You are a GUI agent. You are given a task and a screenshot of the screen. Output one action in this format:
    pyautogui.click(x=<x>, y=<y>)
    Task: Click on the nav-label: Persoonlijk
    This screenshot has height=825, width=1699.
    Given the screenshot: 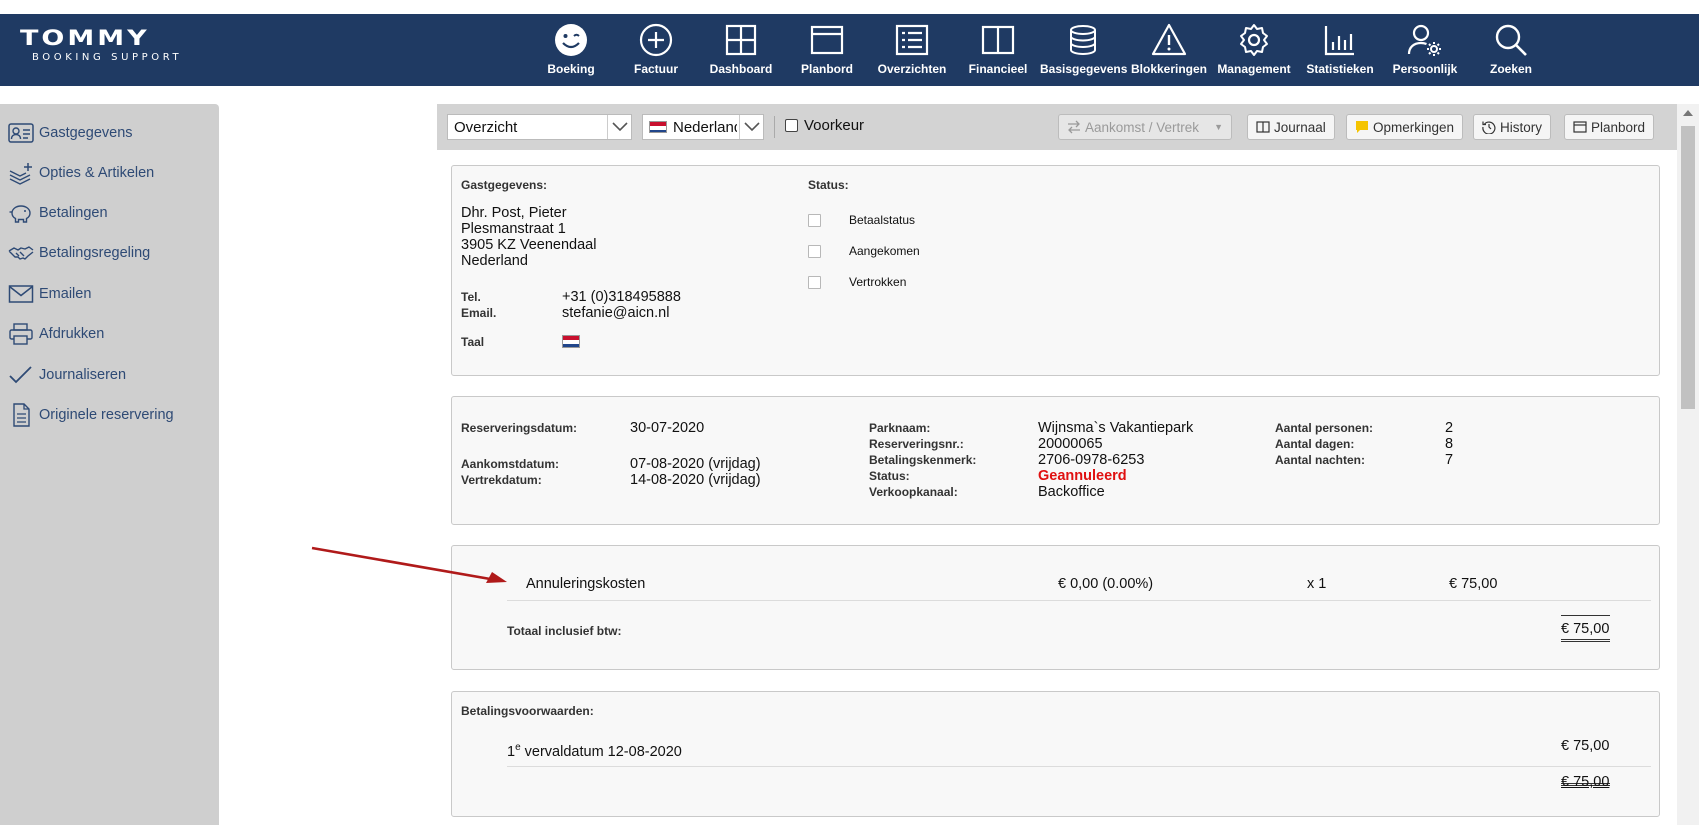 What is the action you would take?
    pyautogui.click(x=1425, y=69)
    